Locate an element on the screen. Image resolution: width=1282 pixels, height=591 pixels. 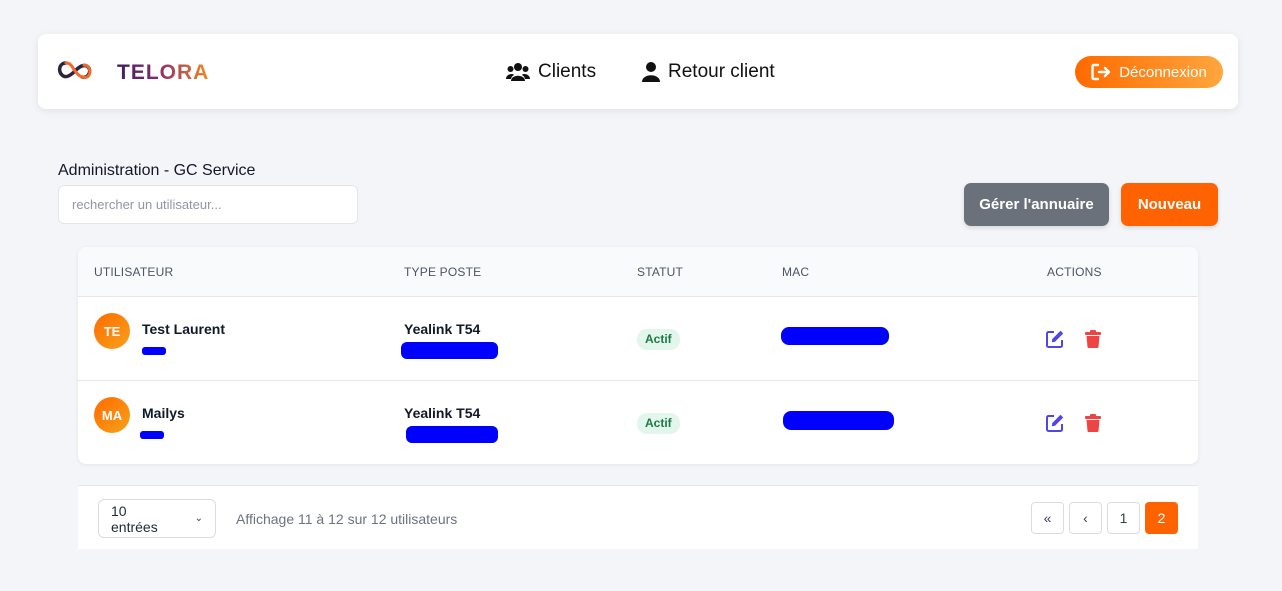
users-icon is located at coordinates (518, 71).